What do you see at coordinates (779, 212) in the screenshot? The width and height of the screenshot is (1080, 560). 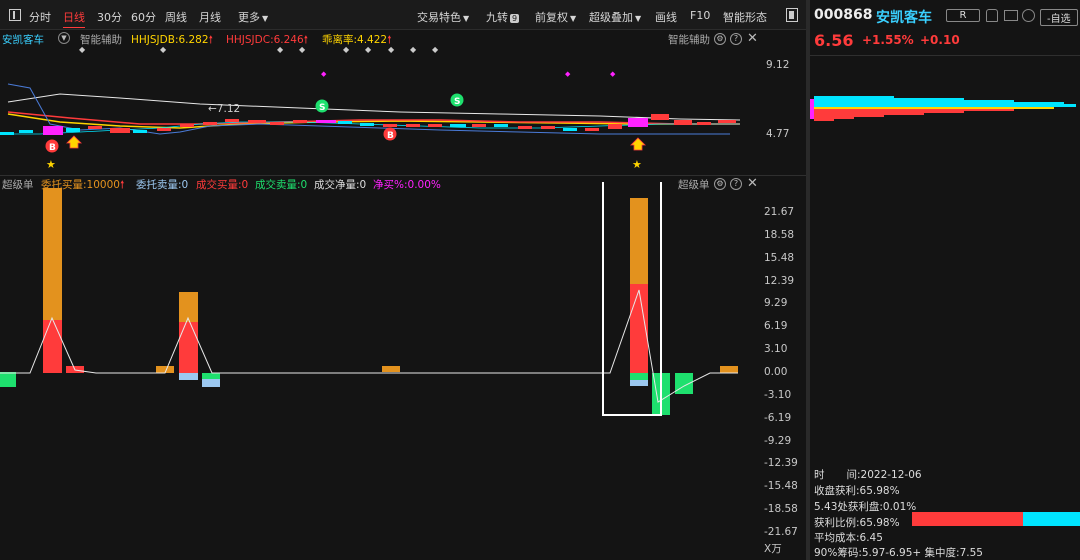 I see `vpanel-tick: 21.67` at bounding box center [779, 212].